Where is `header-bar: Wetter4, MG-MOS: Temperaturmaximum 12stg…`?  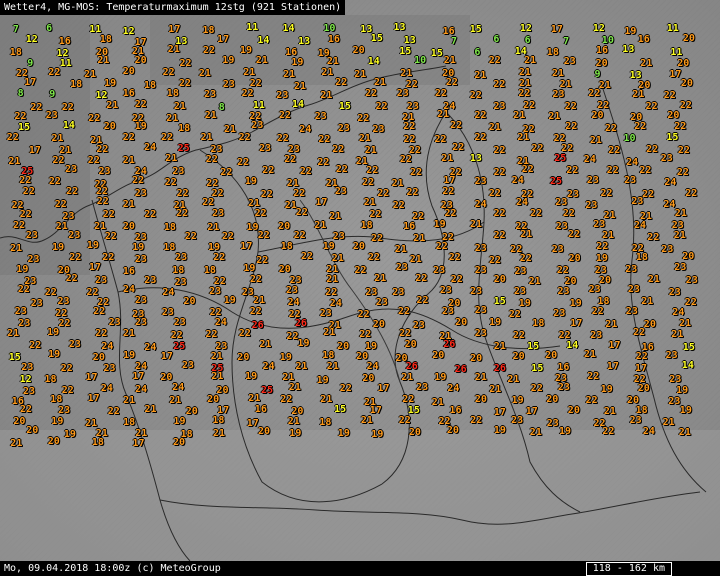
header-bar: Wetter4, MG-MOS: Temperaturmaximum 12stg… is located at coordinates (173, 7).